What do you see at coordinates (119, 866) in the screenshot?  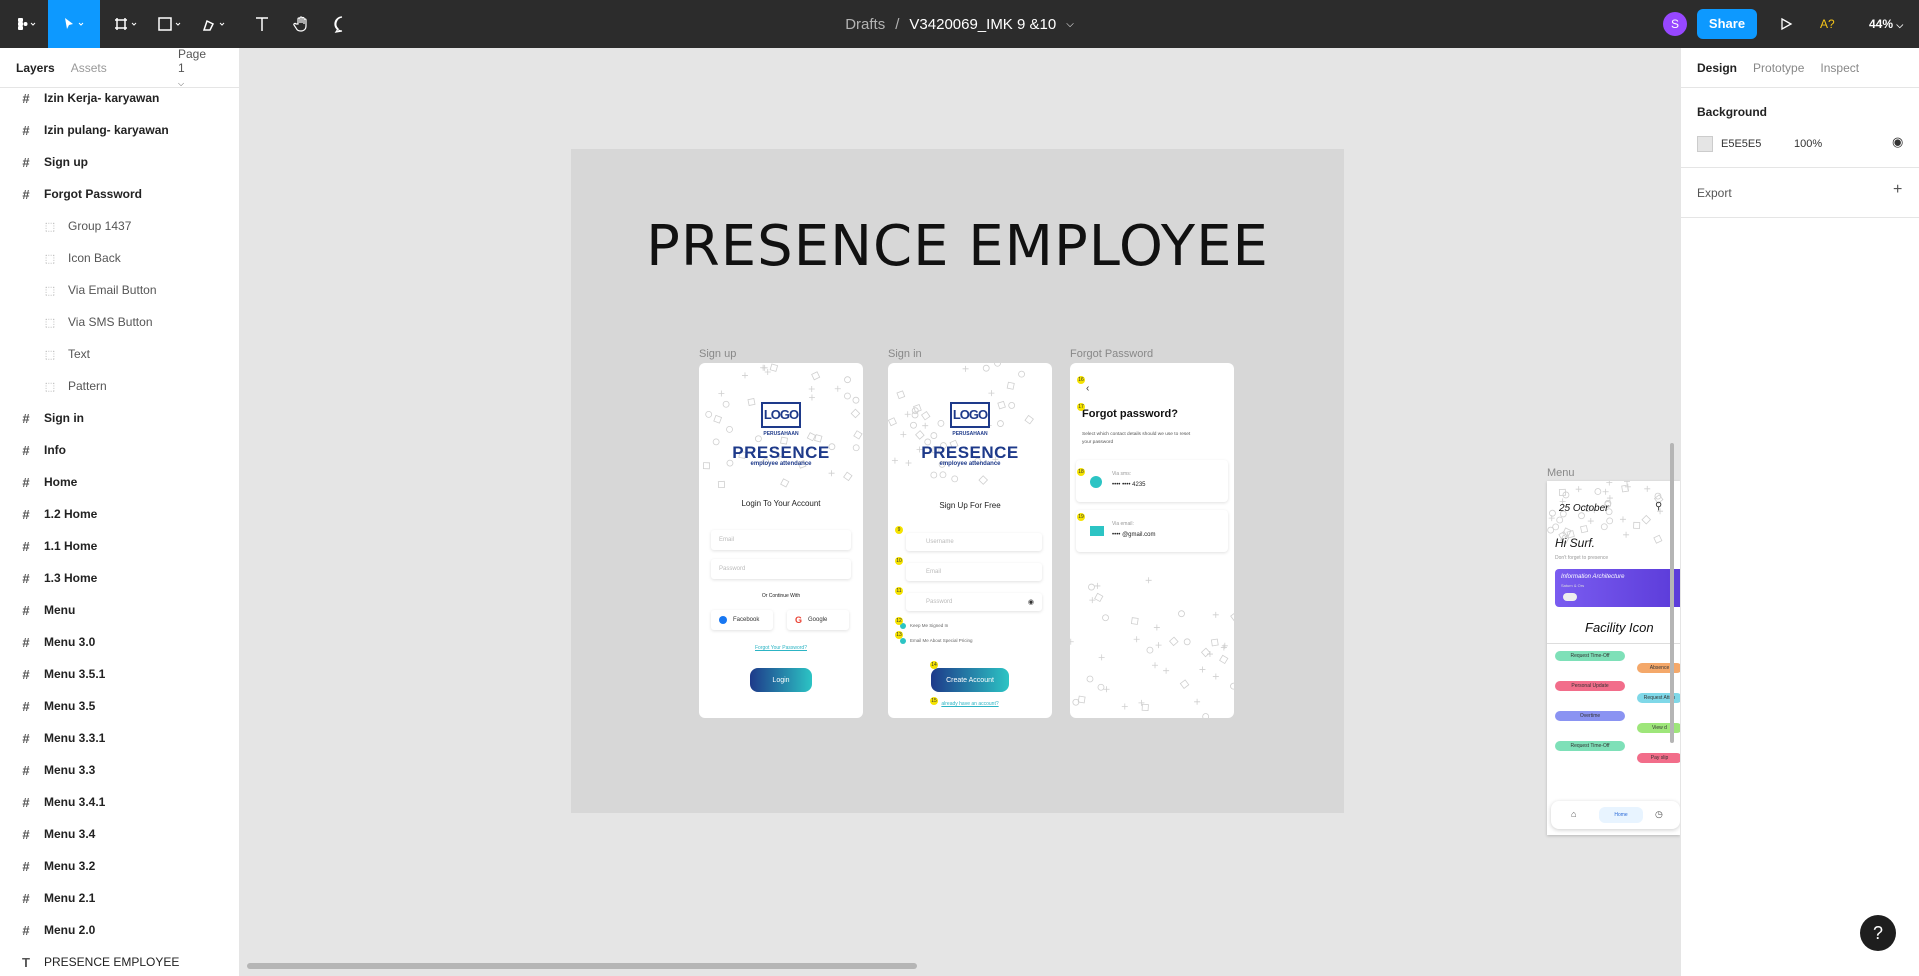 I see `layer-item: # Menu 3.2` at bounding box center [119, 866].